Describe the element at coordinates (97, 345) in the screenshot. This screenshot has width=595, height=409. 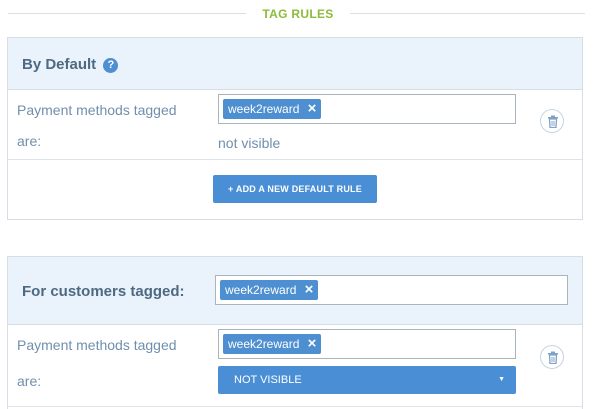
I see `customer-rule-label-line1: Payment methods tagged` at that location.